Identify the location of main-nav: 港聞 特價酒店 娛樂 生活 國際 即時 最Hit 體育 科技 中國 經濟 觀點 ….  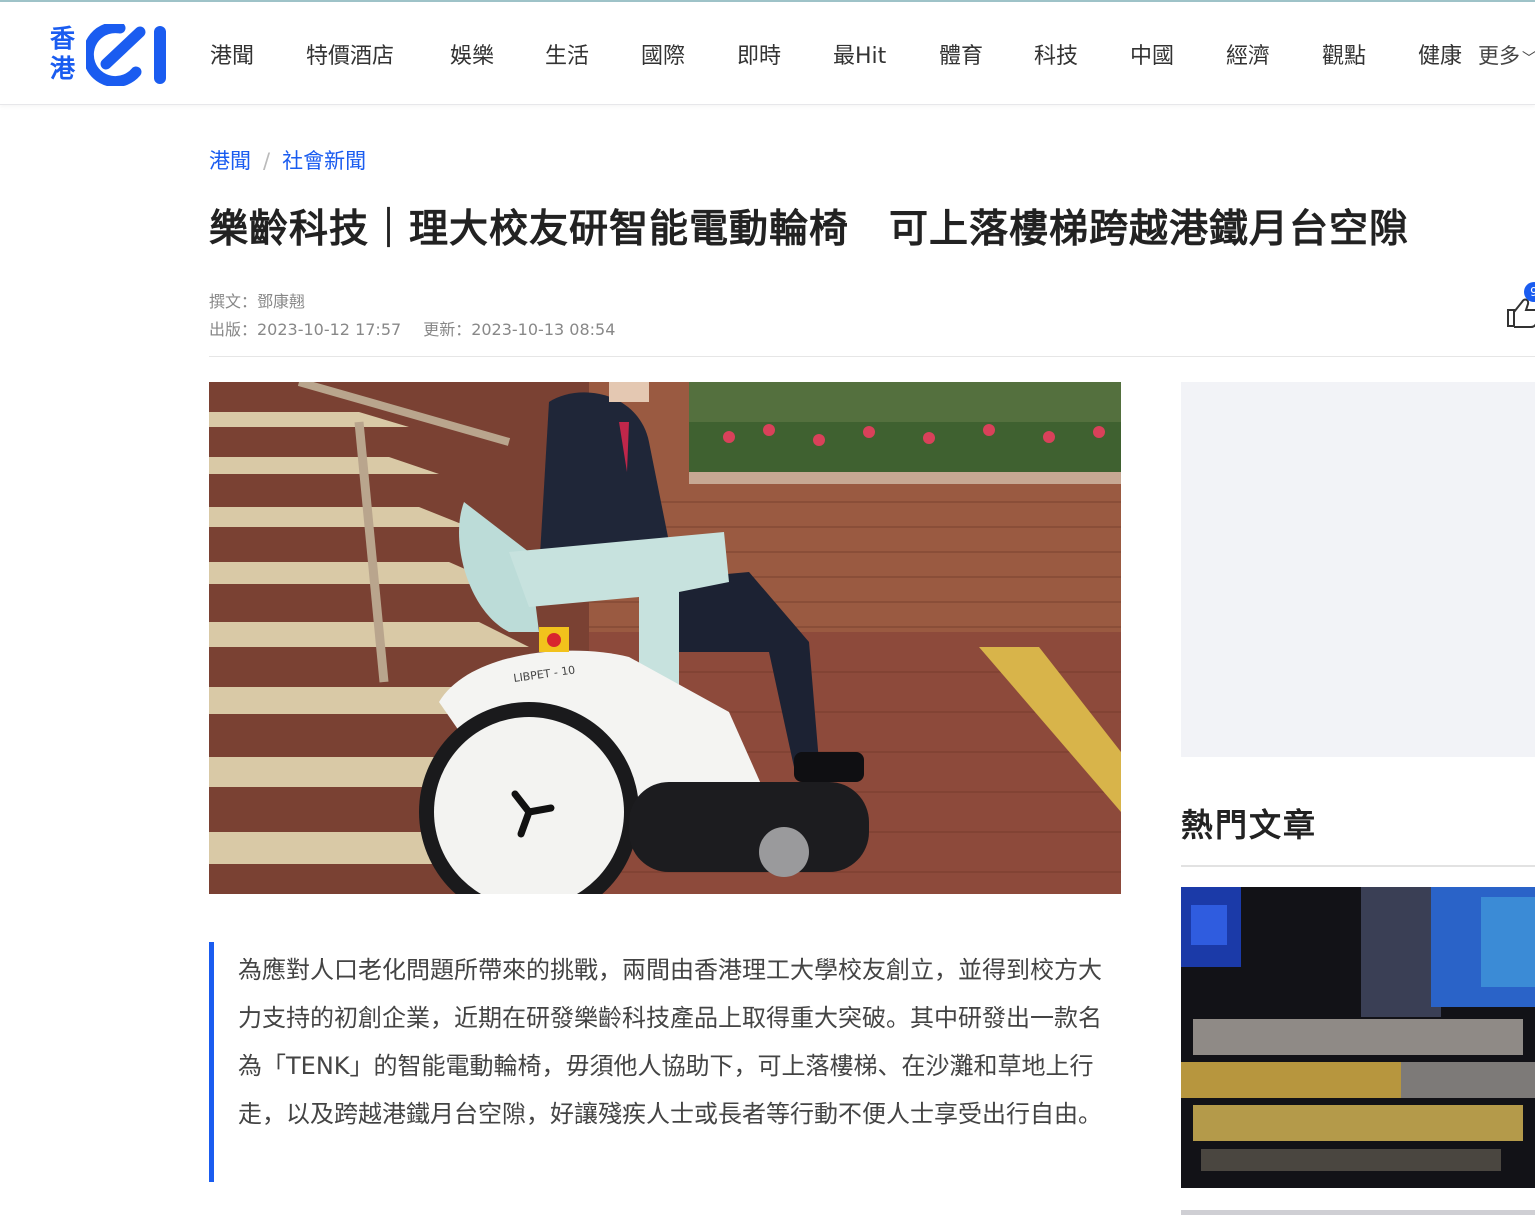
(872, 53).